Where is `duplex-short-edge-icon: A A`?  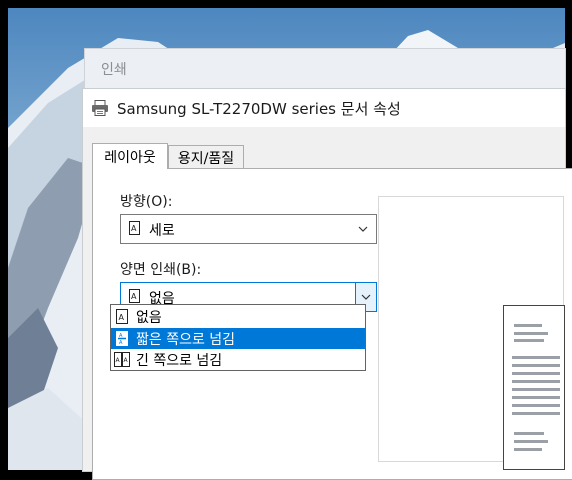
duplex-short-edge-icon: A A is located at coordinates (122, 338).